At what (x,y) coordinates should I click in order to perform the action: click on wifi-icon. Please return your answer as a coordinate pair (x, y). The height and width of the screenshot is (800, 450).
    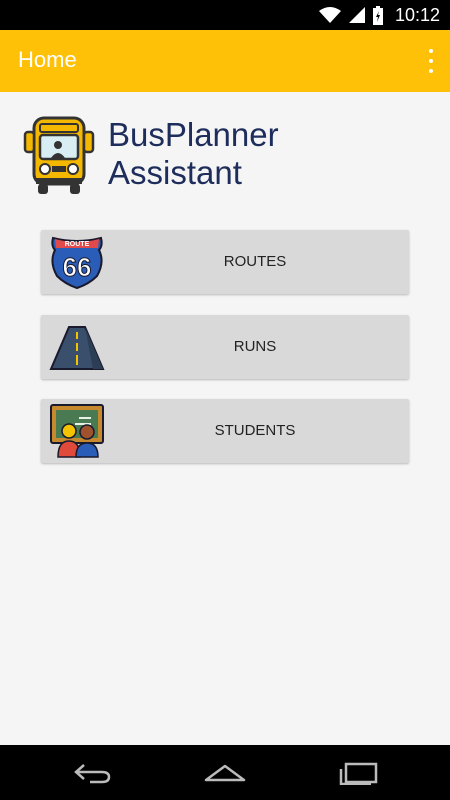
    Looking at the image, I should click on (329, 15).